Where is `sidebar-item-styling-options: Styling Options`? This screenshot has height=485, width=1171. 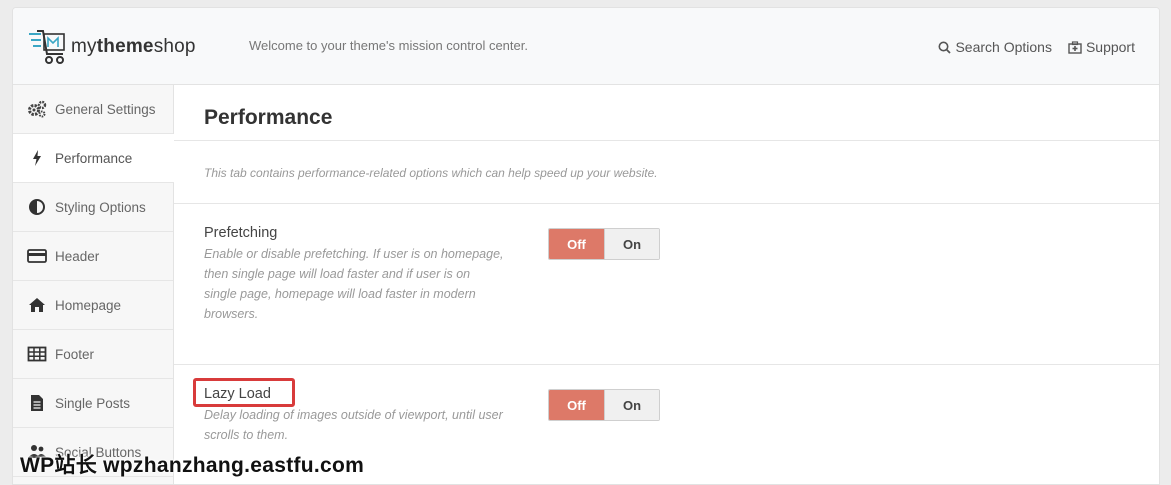
sidebar-item-styling-options: Styling Options is located at coordinates (93, 207).